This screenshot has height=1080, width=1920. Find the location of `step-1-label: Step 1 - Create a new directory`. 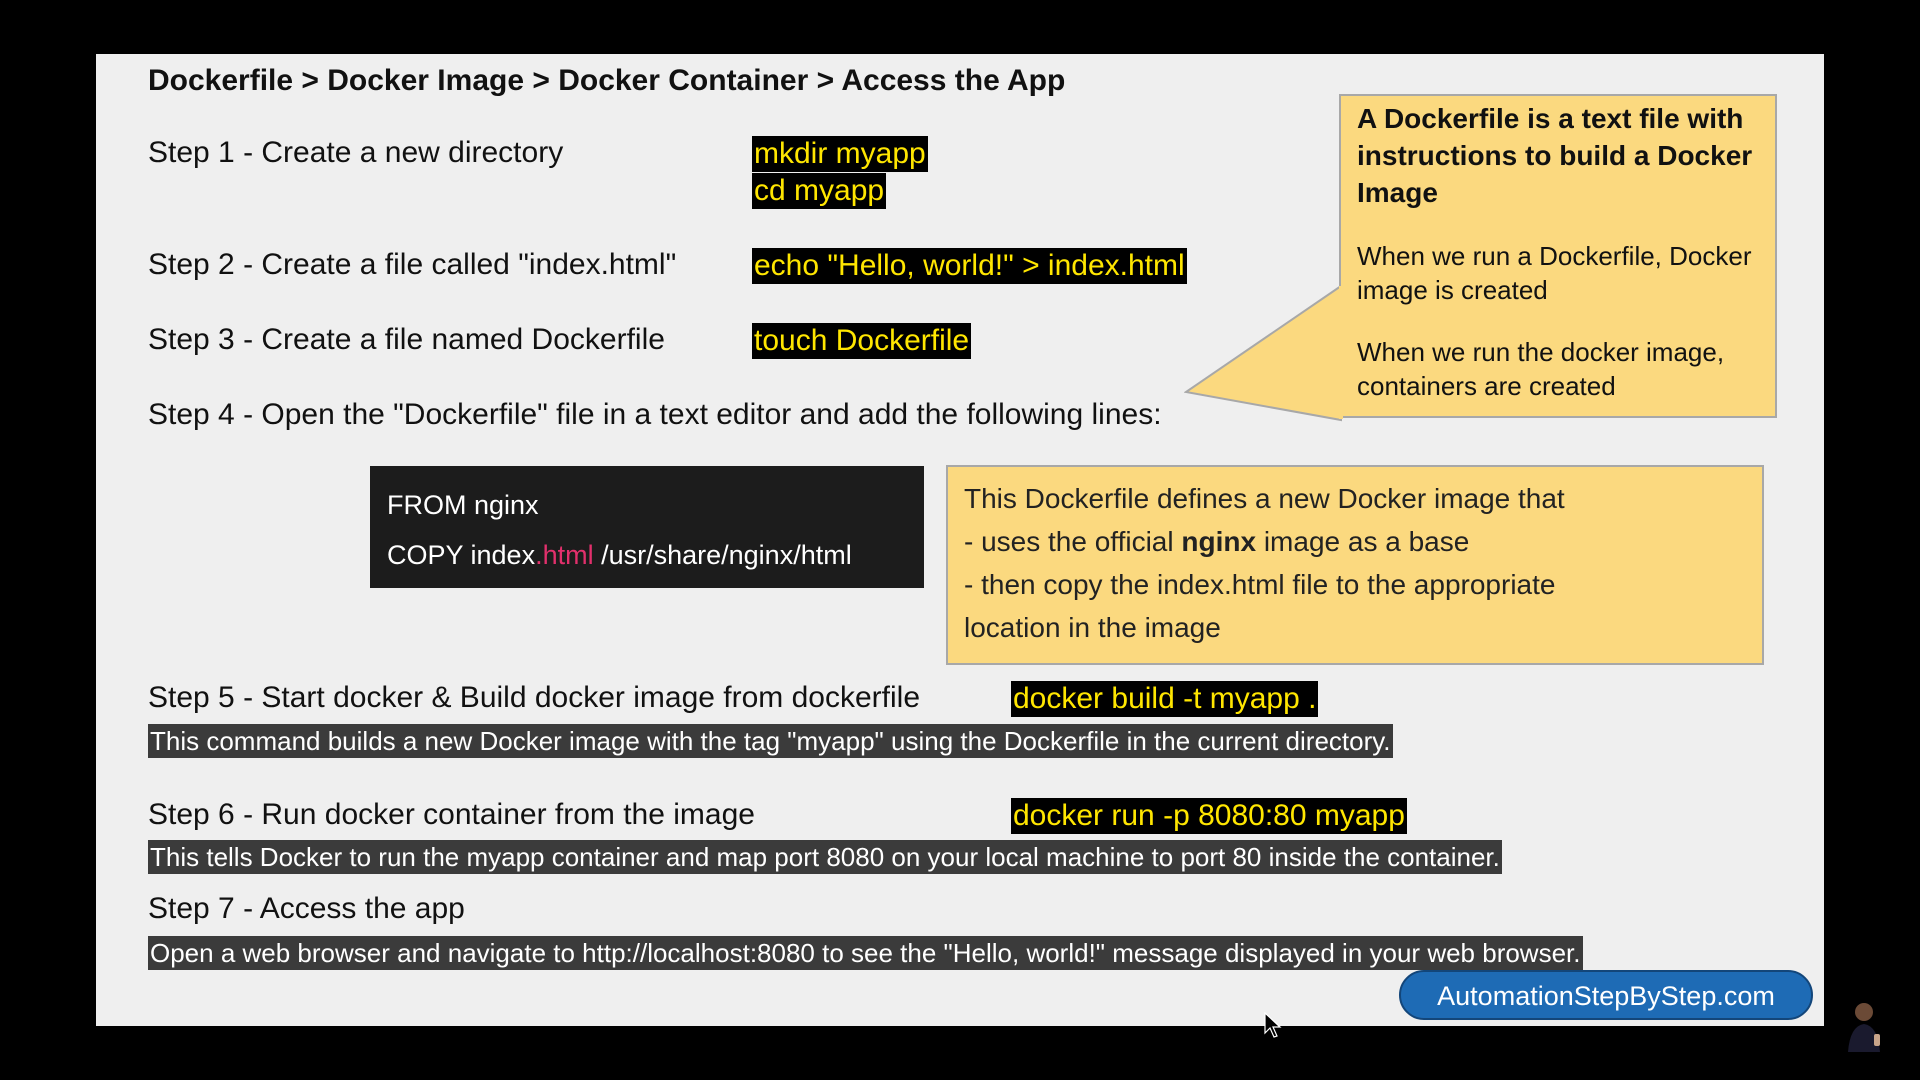

step-1-label: Step 1 - Create a new directory is located at coordinates (356, 152).